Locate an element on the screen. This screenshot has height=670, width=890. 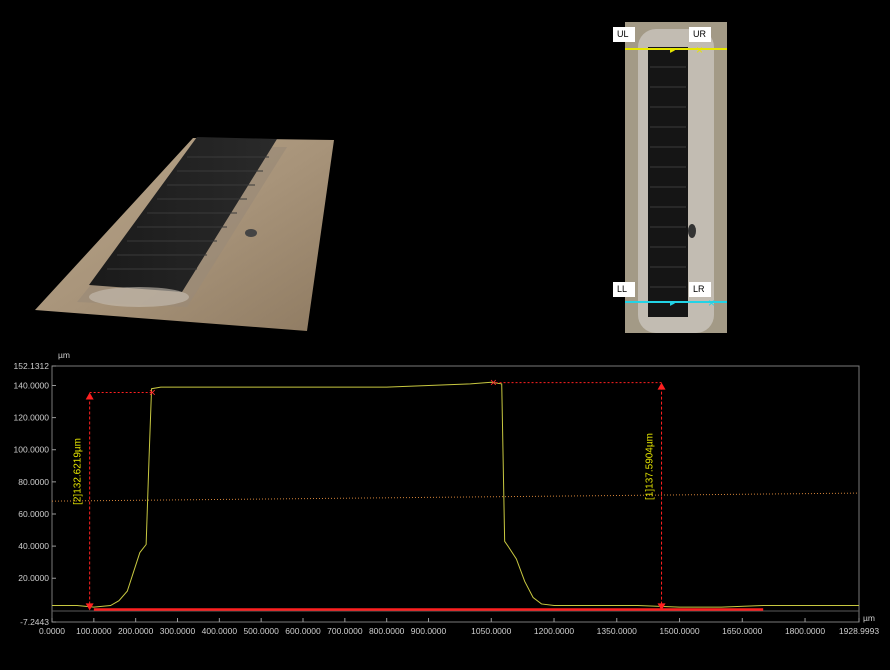
x-tick-label: 1350.0000 is located at coordinates (617, 631).